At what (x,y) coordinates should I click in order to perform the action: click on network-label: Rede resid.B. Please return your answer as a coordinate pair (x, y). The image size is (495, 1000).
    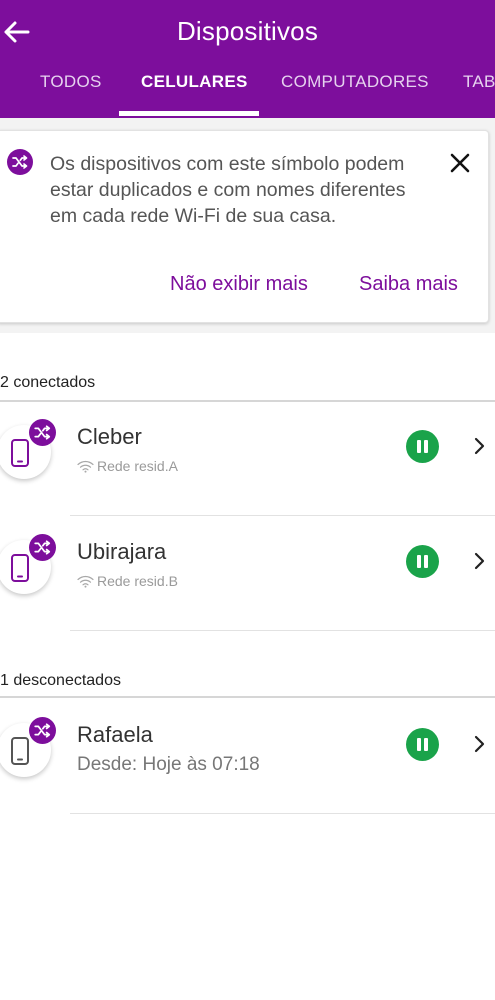
    Looking at the image, I should click on (137, 581).